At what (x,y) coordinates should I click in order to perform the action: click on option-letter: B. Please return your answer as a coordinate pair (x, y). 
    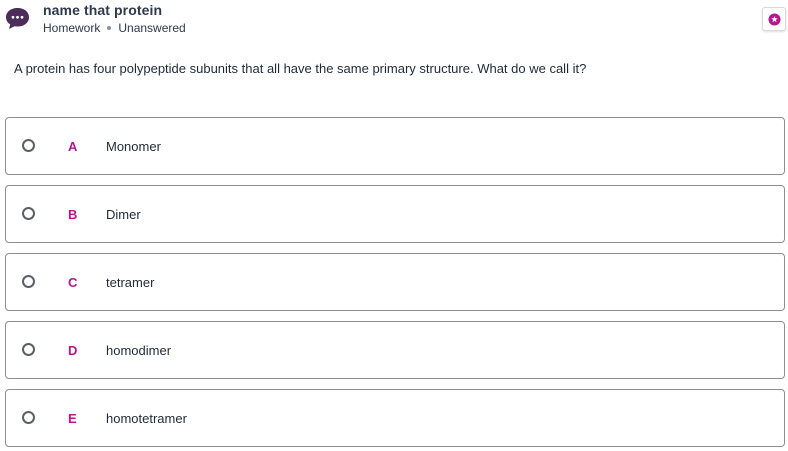
    Looking at the image, I should click on (73, 214).